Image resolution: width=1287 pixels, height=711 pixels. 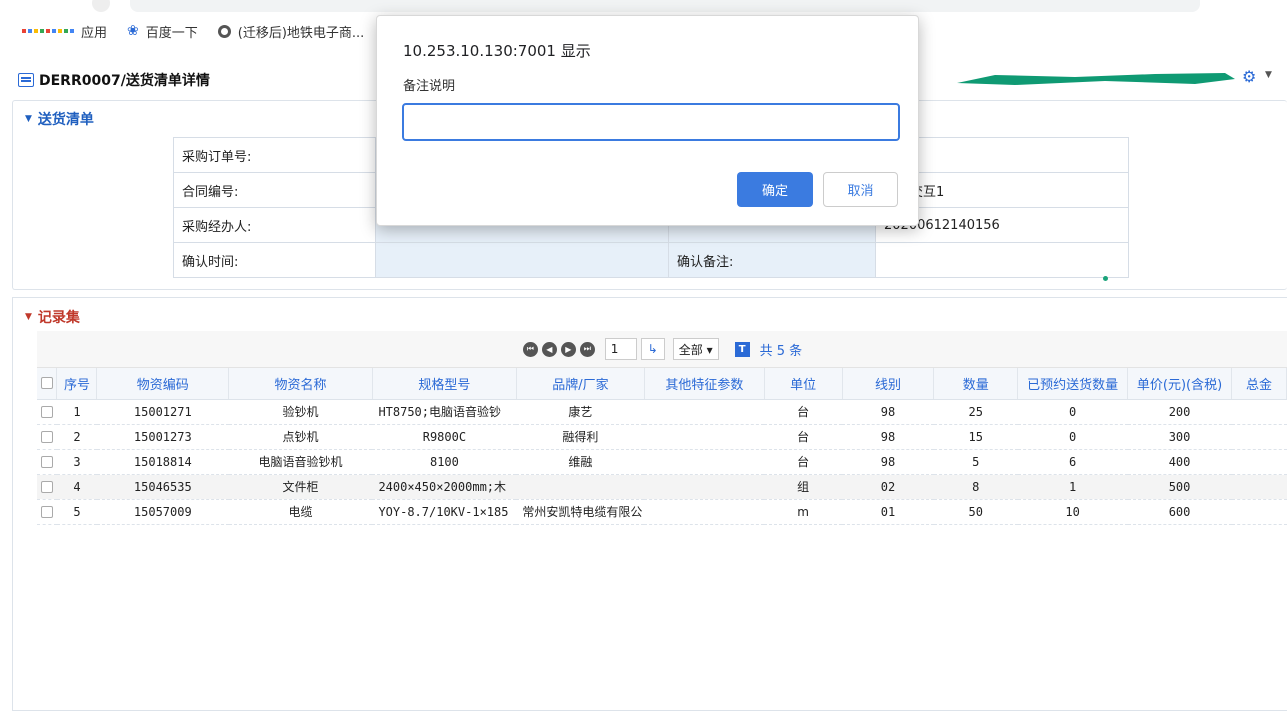 What do you see at coordinates (163, 384) in the screenshot?
I see `column-header: 物资编码` at bounding box center [163, 384].